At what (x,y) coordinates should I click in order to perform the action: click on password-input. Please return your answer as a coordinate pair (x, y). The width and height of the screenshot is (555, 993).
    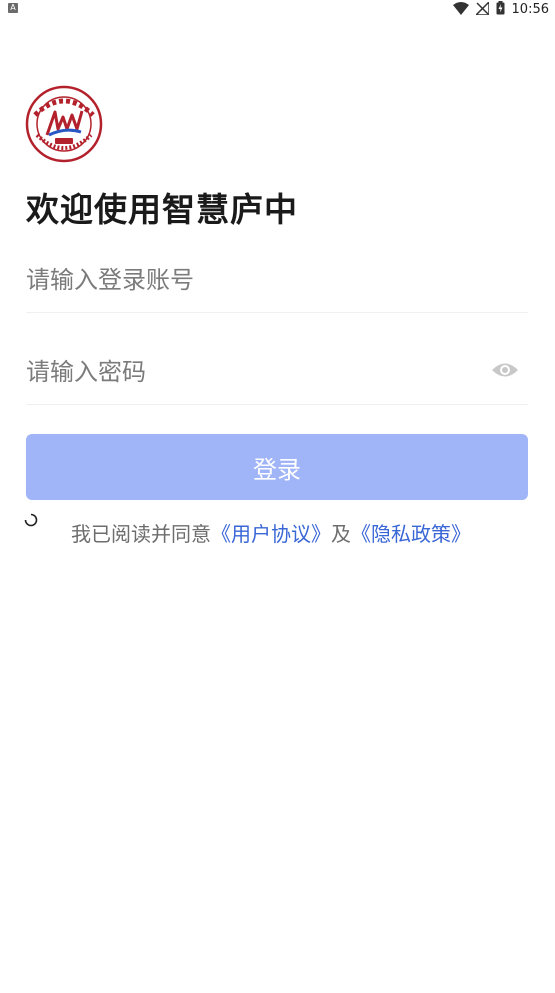
    Looking at the image, I should click on (251, 372).